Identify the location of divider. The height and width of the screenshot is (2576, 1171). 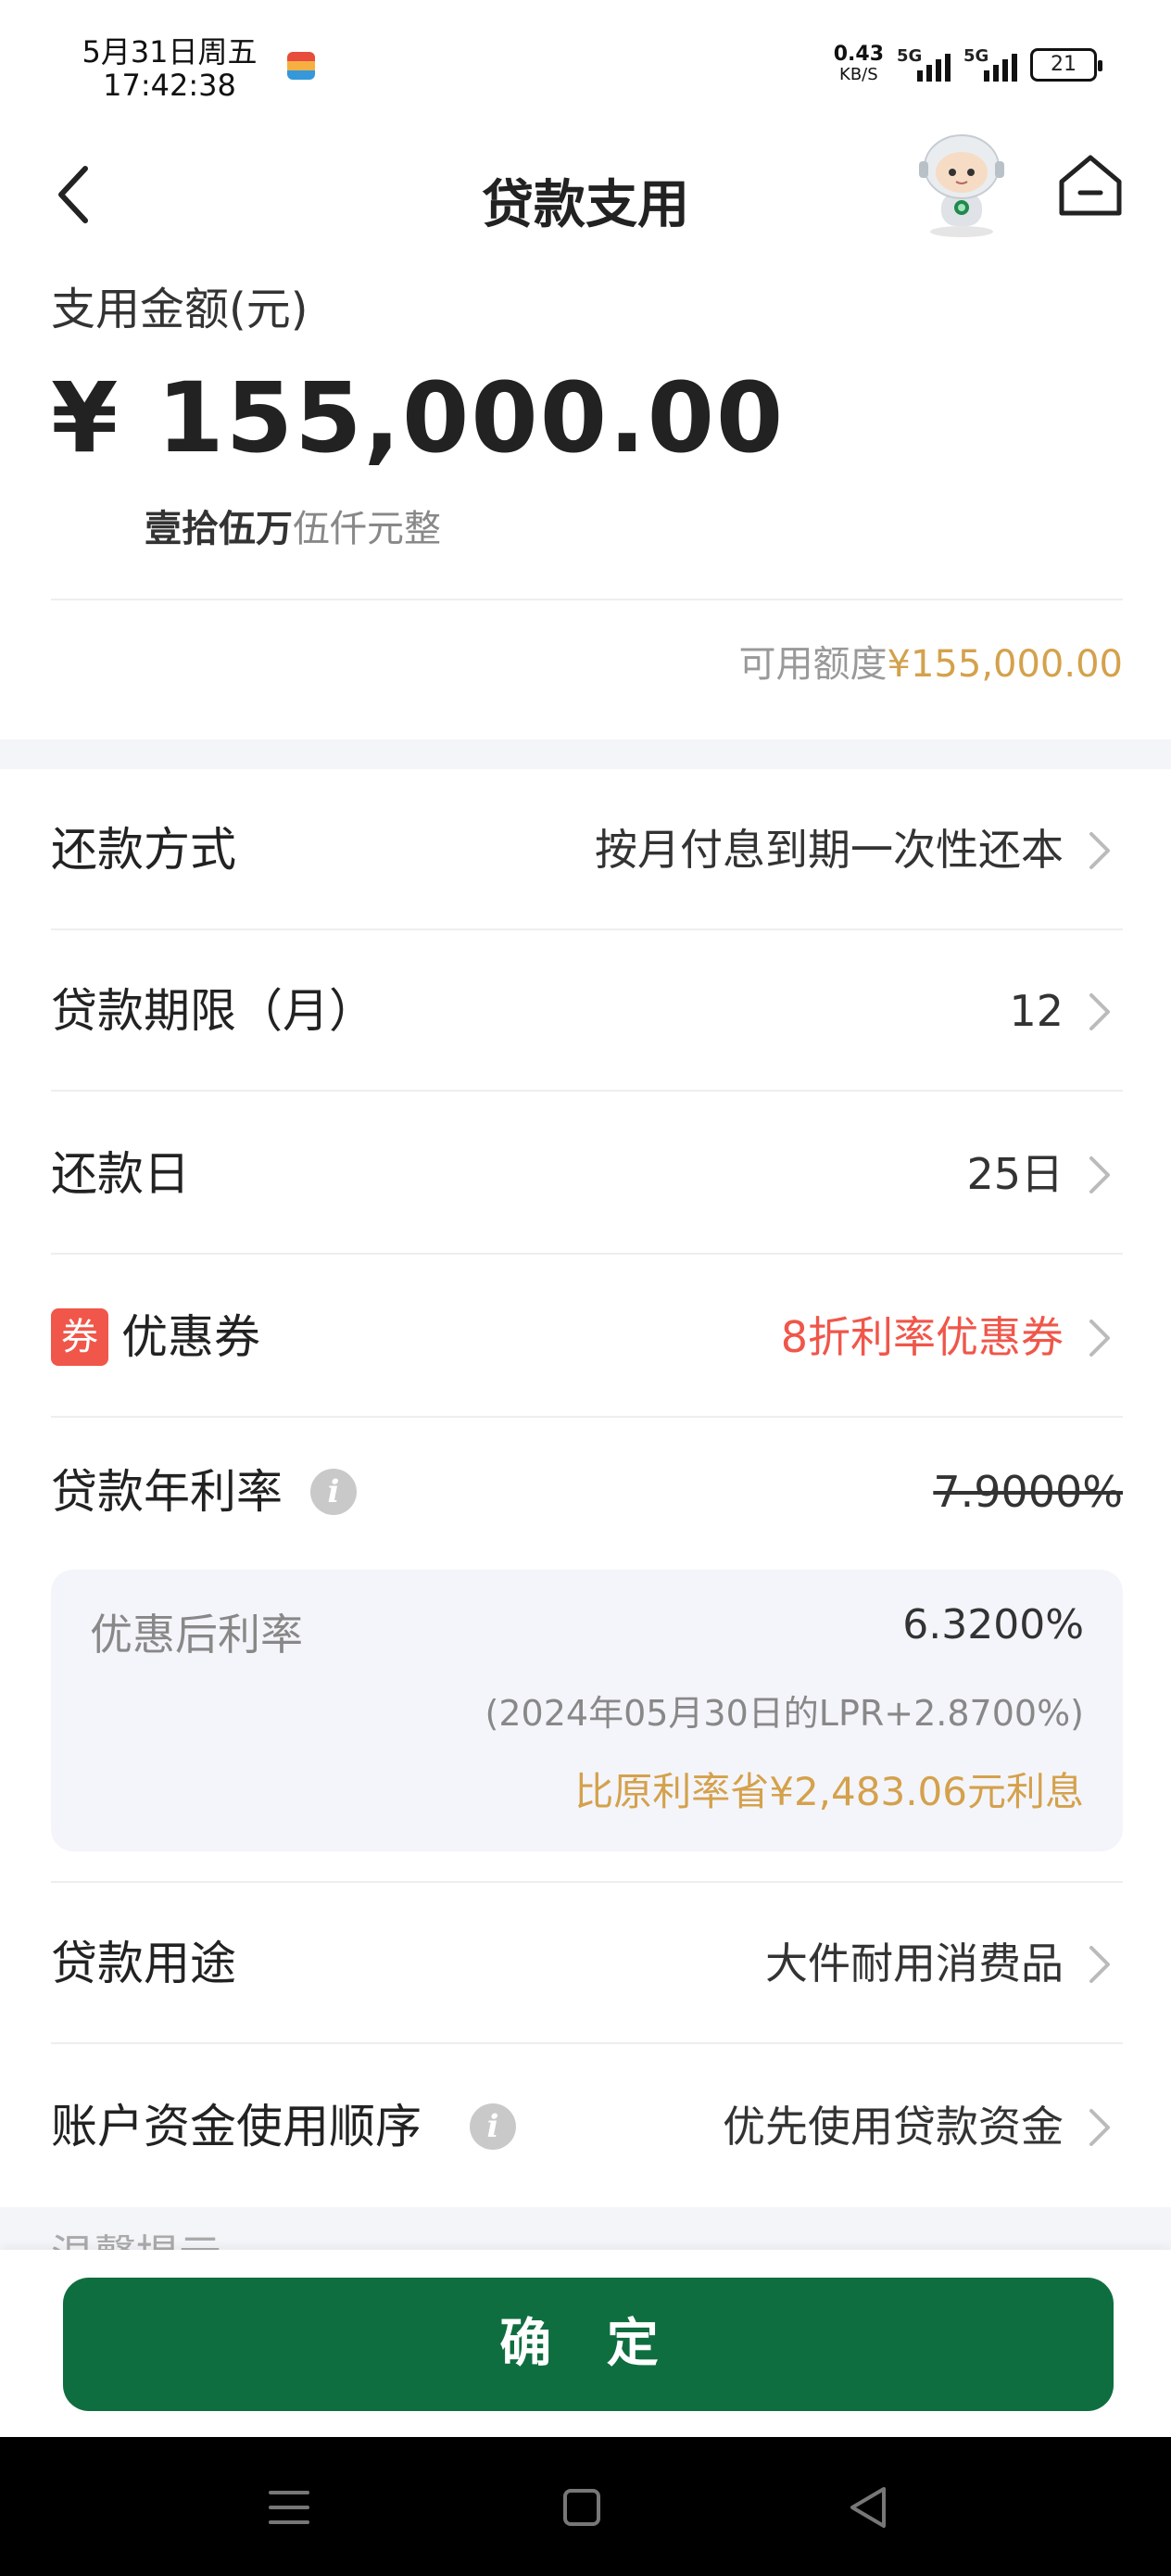
(587, 600).